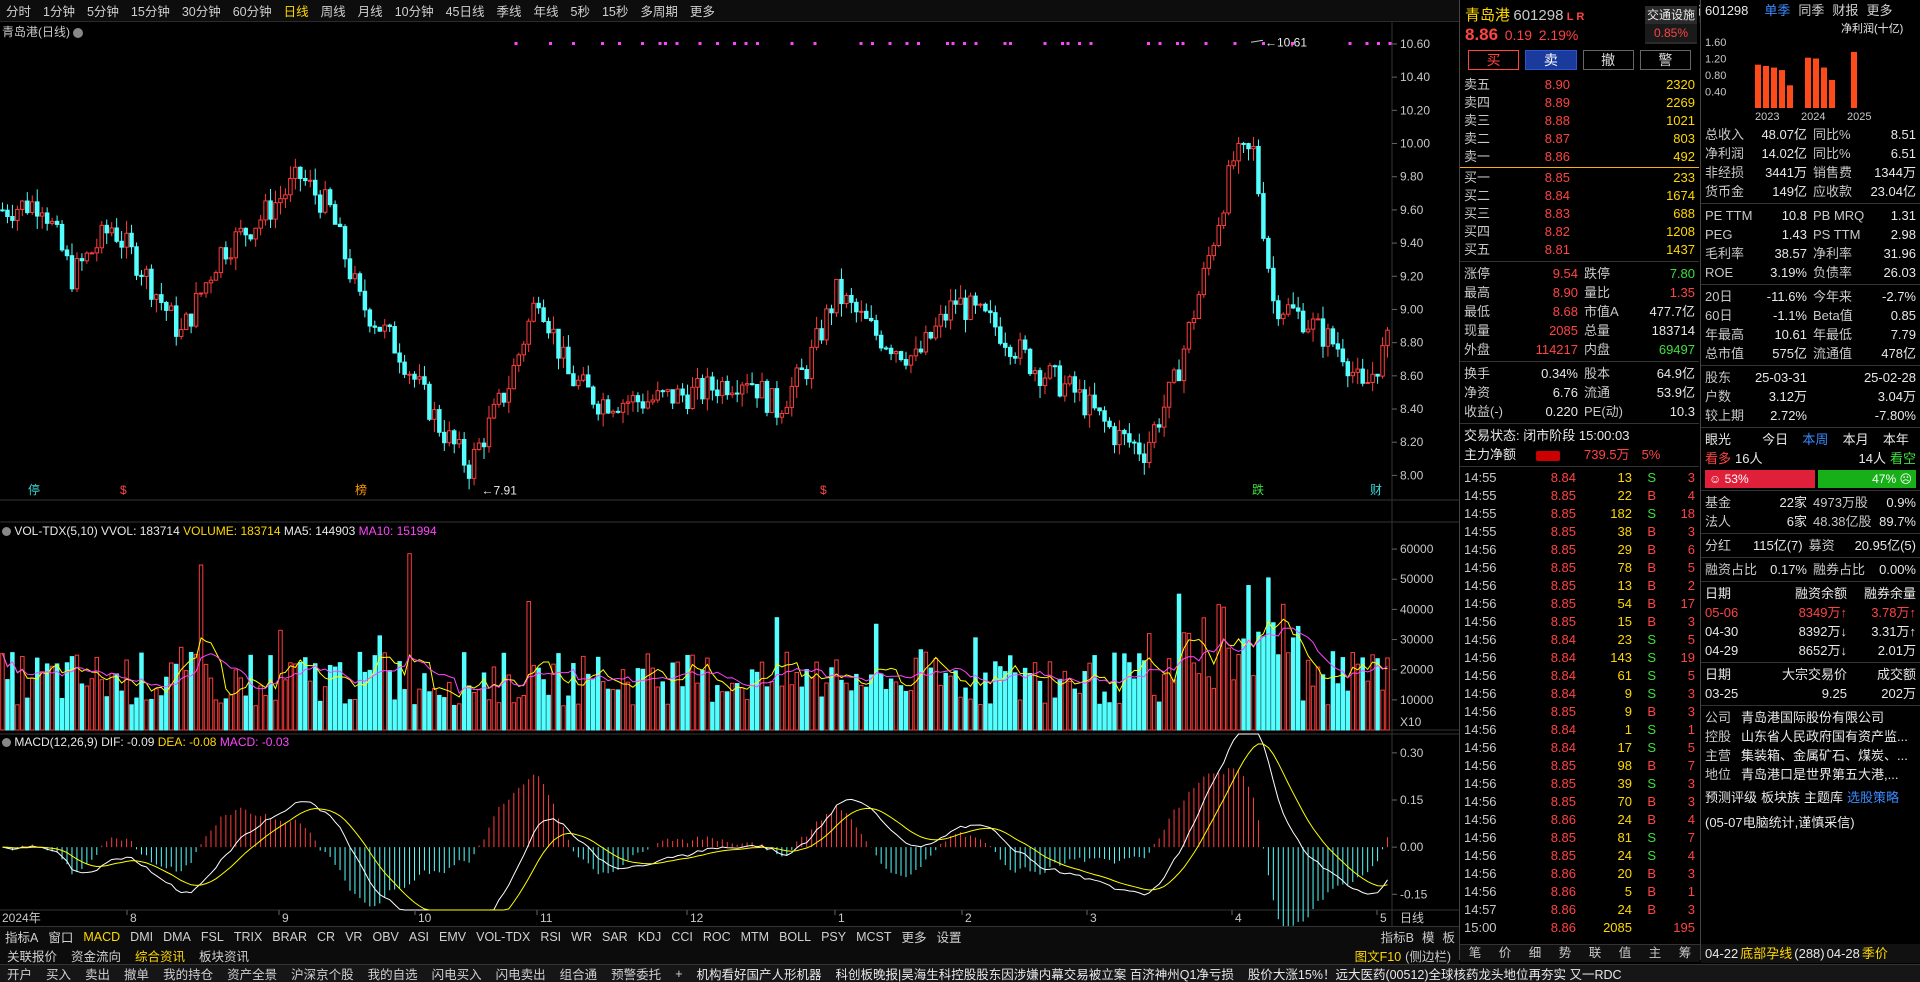 Image resolution: width=1920 pixels, height=982 pixels. Describe the element at coordinates (1579, 121) in the screenshot. I see `ask-row: 卖三 8.88 1021` at that location.